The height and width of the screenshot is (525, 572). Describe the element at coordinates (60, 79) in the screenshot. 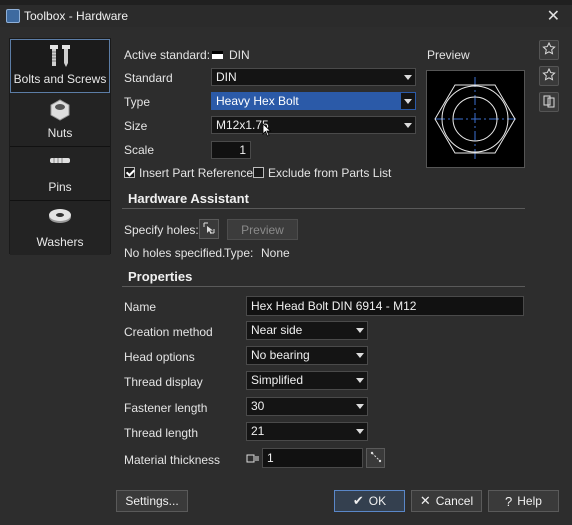

I see `category-label: Bolts and Screws` at that location.